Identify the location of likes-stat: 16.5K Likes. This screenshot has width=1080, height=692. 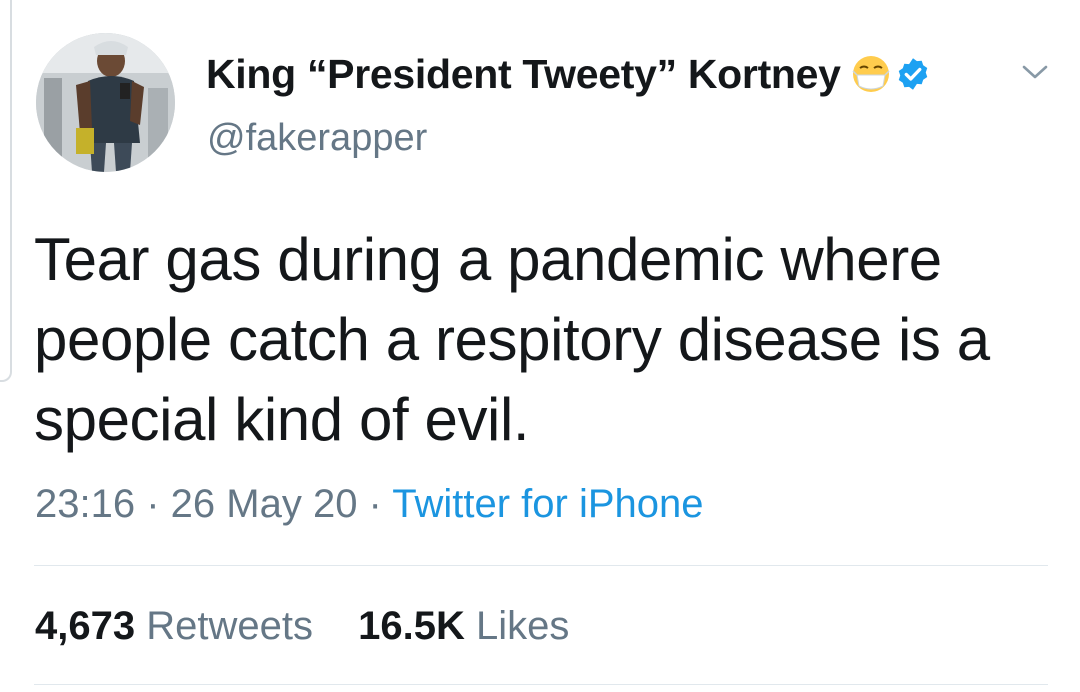
(463, 626).